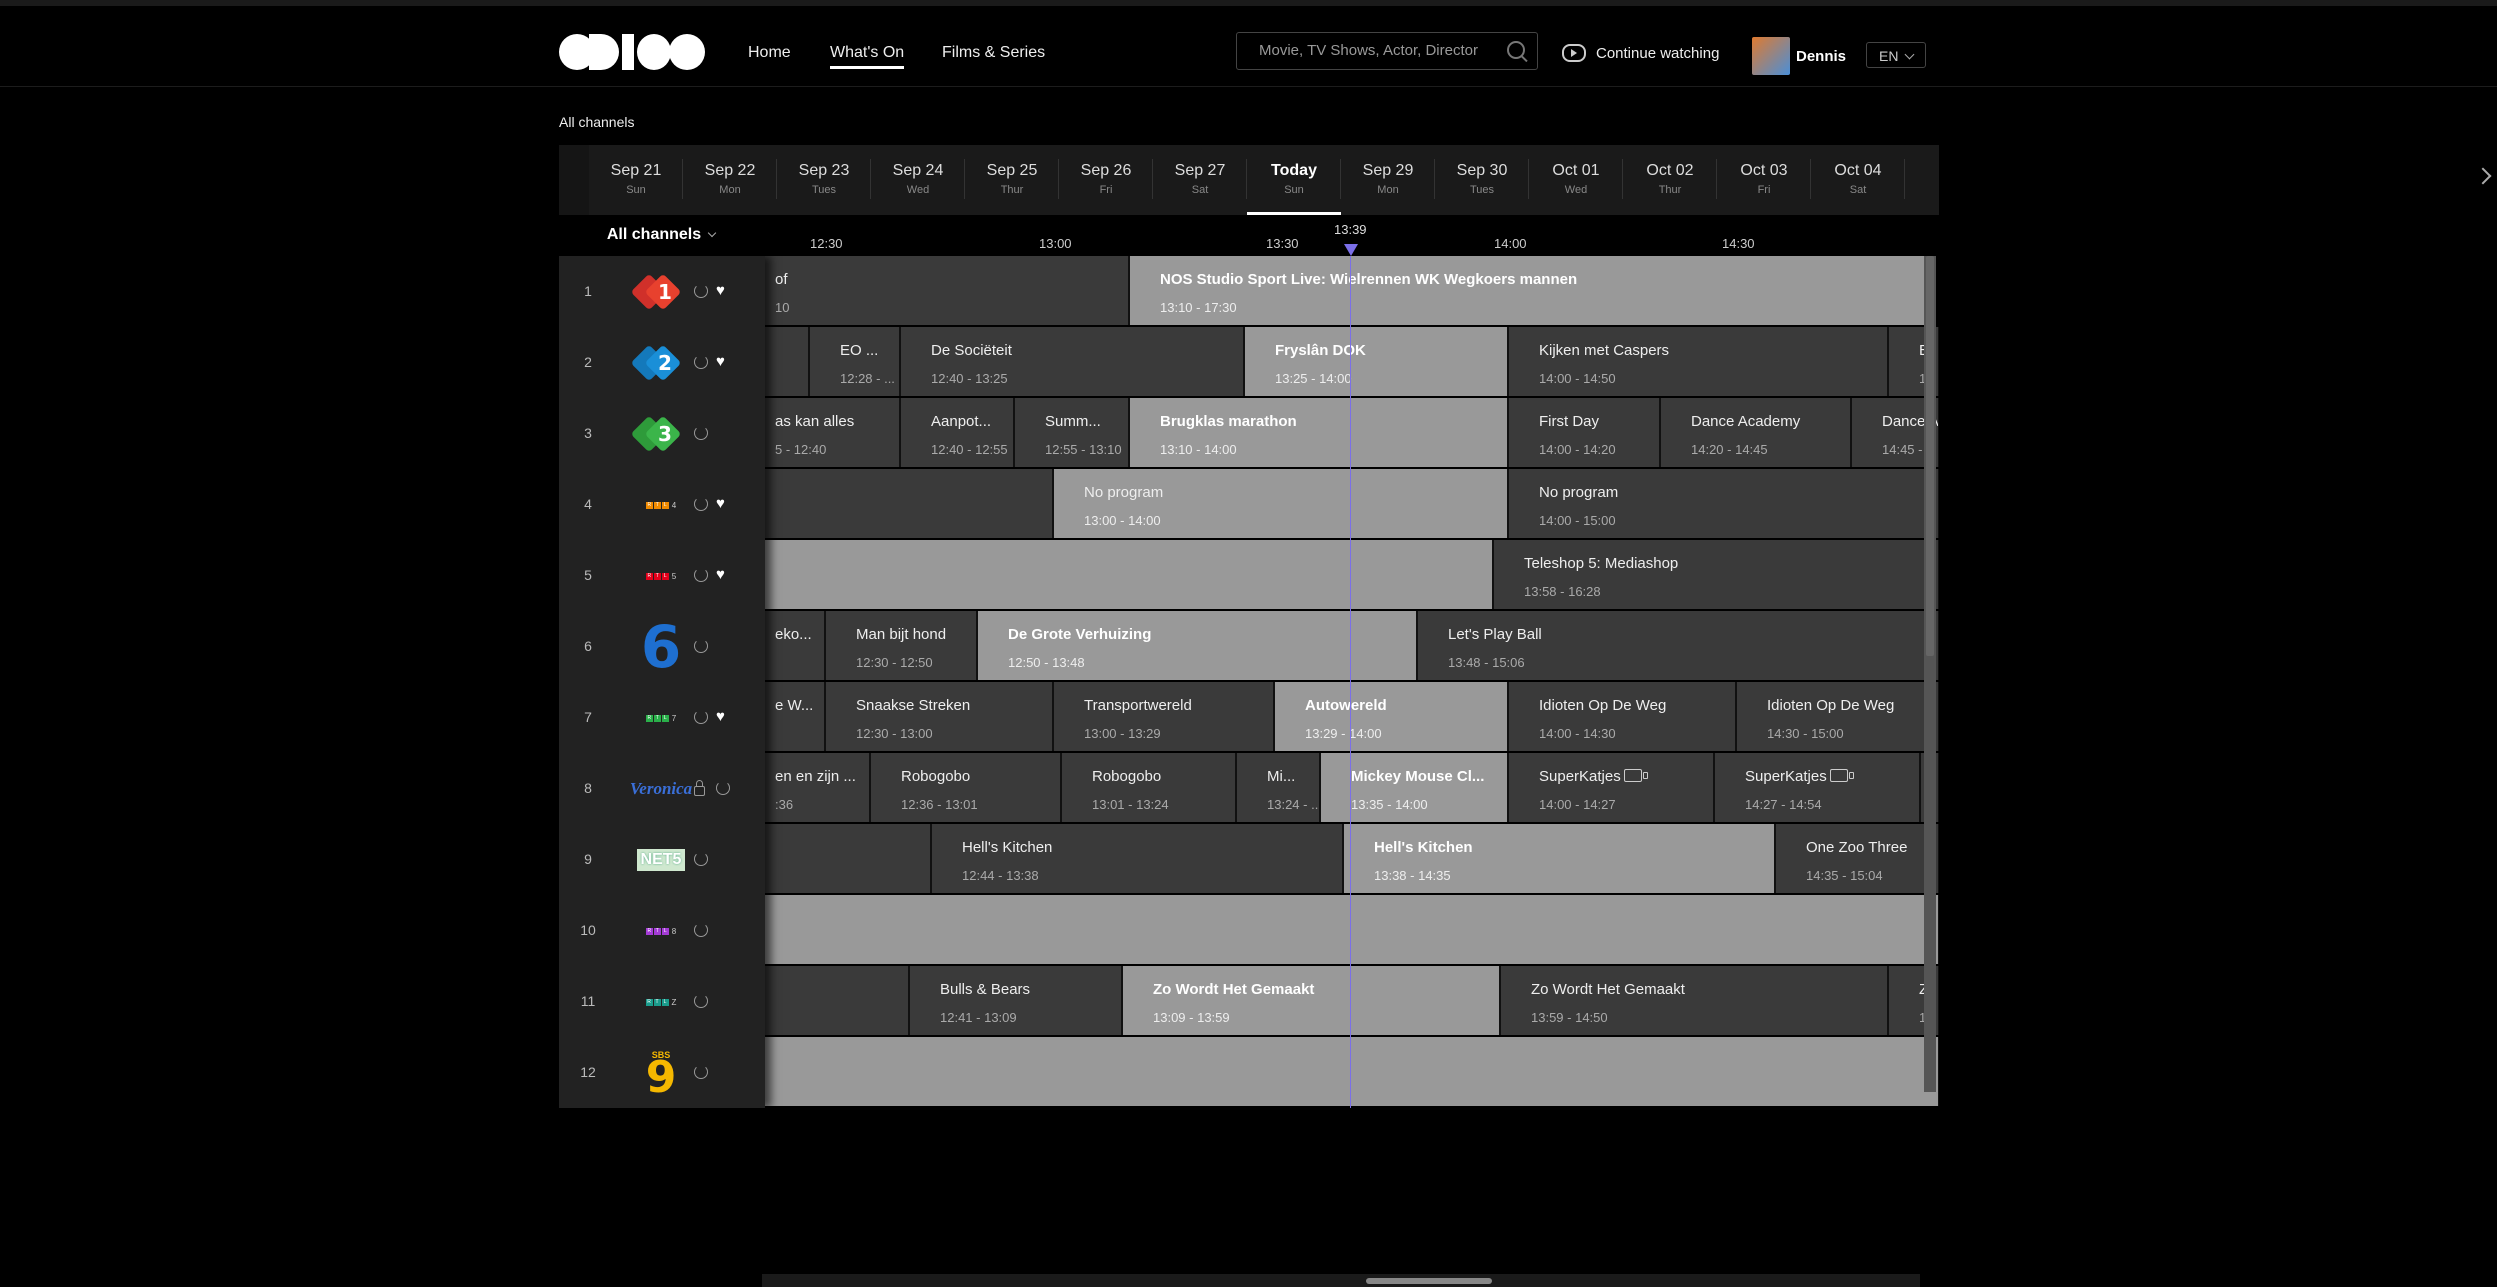  I want to click on date-tab: Today Sun, so click(1294, 180).